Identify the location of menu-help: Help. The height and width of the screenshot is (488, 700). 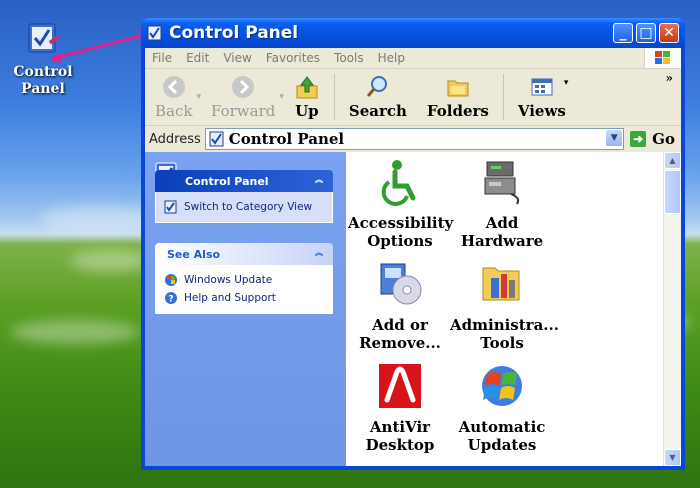
(391, 58).